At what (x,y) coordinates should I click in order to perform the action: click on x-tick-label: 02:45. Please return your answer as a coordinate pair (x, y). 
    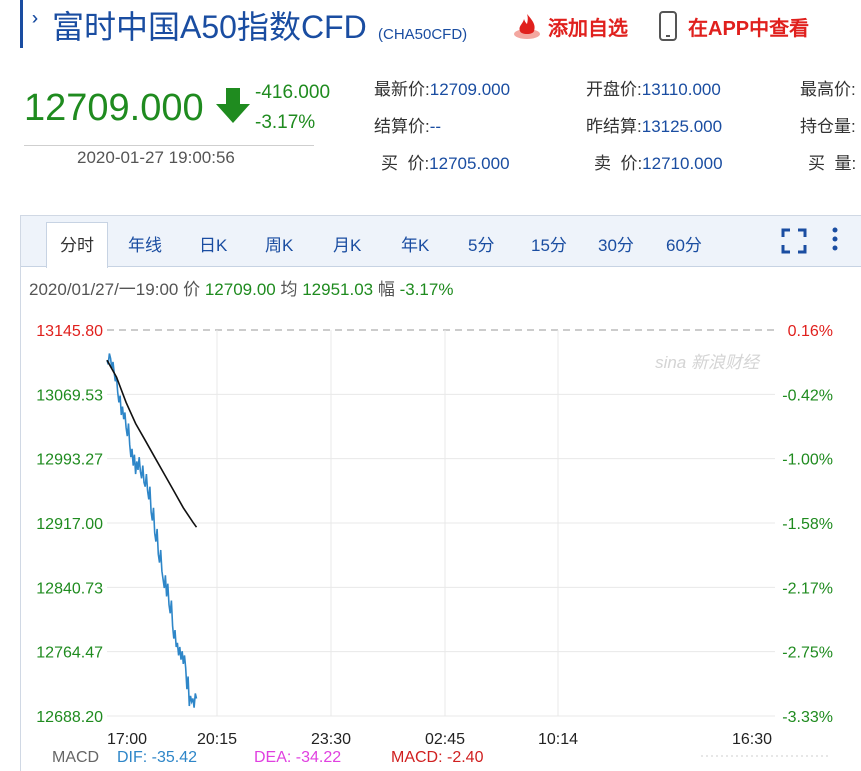
    Looking at the image, I should click on (445, 739).